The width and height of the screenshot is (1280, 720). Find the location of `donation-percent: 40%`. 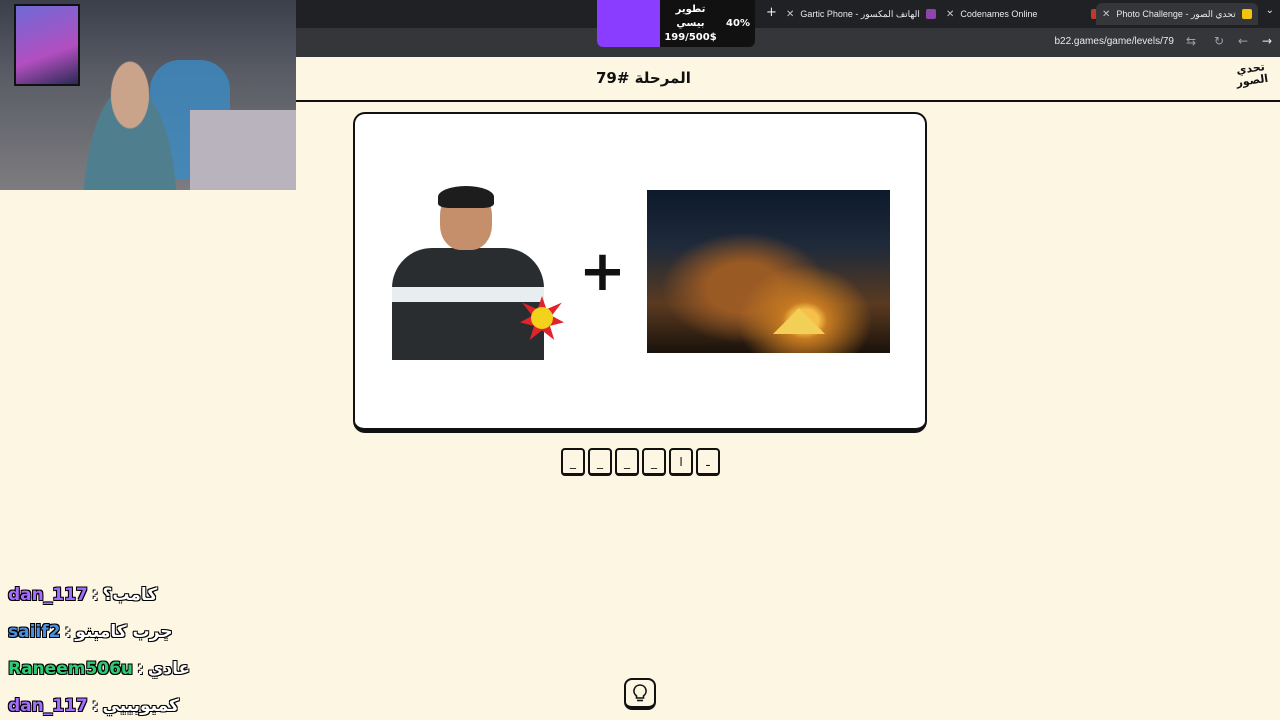

donation-percent: 40% is located at coordinates (738, 23).